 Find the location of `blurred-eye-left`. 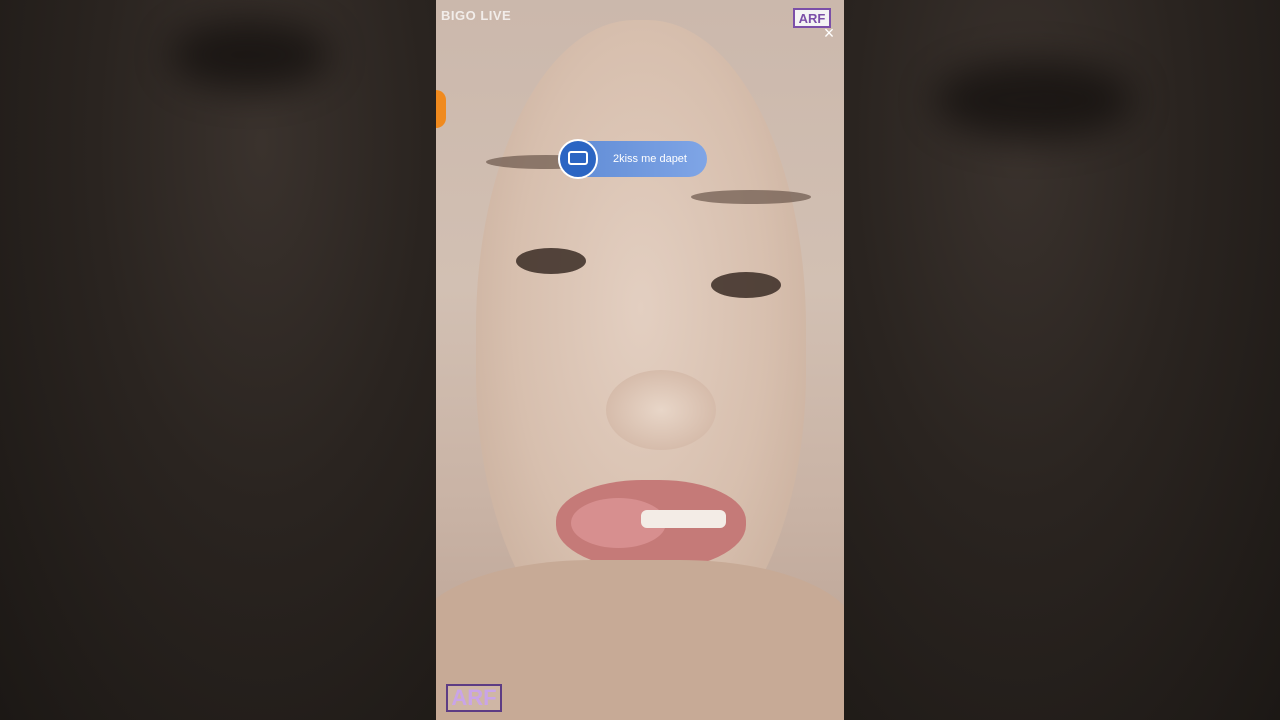

blurred-eye-left is located at coordinates (250, 55).